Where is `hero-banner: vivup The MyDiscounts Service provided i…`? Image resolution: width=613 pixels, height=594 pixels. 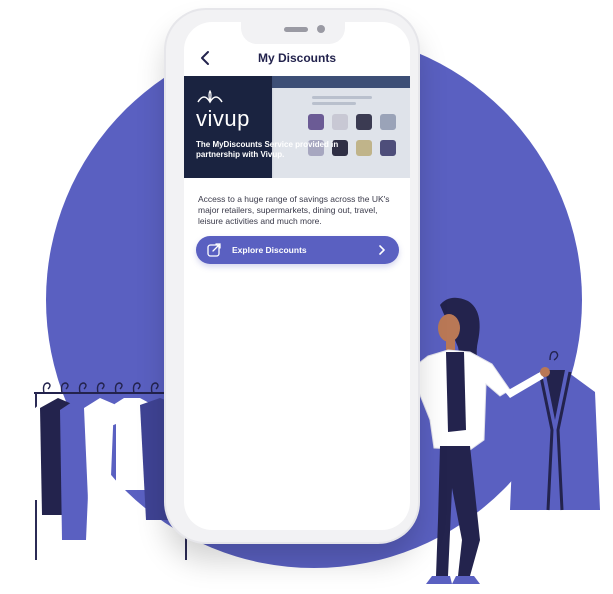 hero-banner: vivup The MyDiscounts Service provided i… is located at coordinates (297, 127).